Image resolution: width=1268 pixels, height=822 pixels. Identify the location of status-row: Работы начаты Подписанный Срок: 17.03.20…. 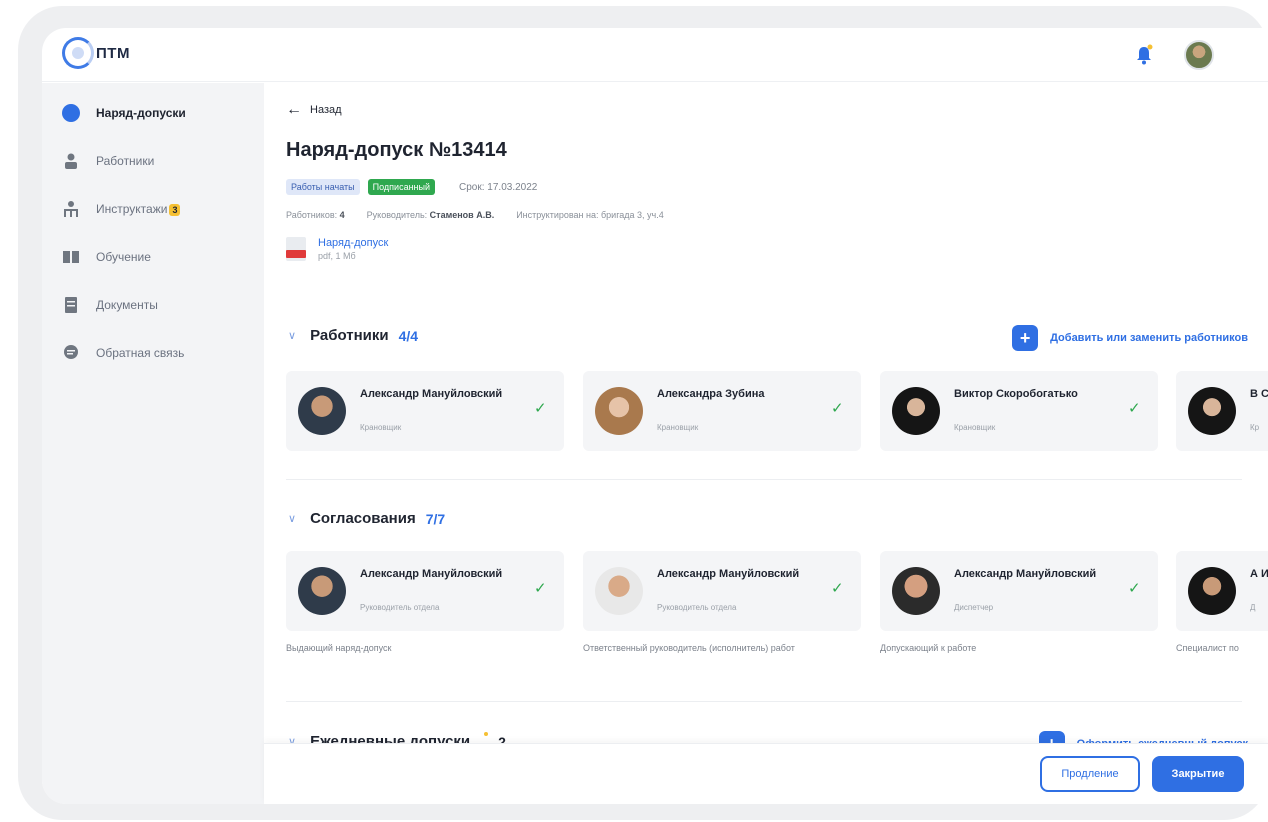
(411, 187).